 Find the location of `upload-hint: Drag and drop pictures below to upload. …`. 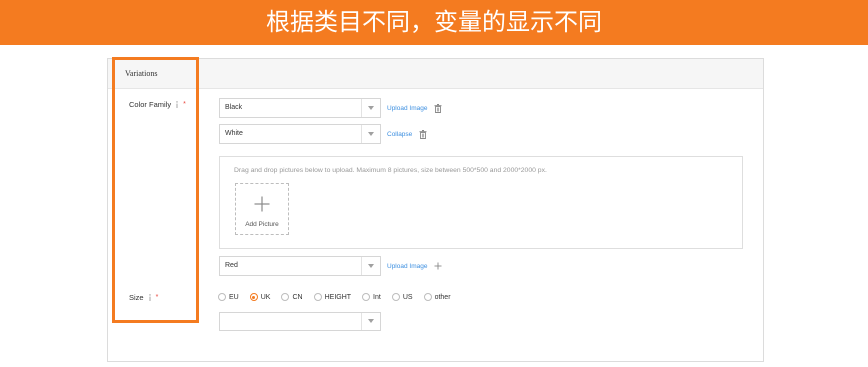

upload-hint: Drag and drop pictures below to upload. … is located at coordinates (390, 170).